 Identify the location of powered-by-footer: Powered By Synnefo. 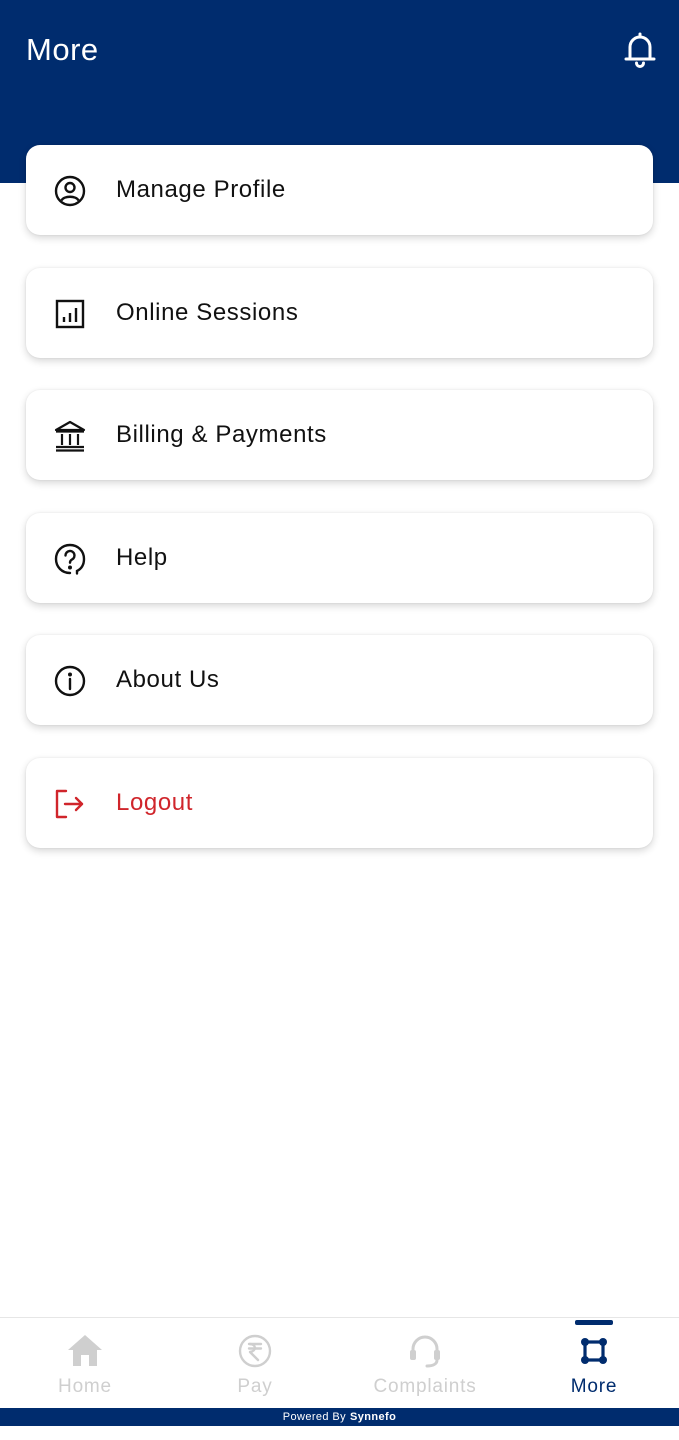
(339, 1417).